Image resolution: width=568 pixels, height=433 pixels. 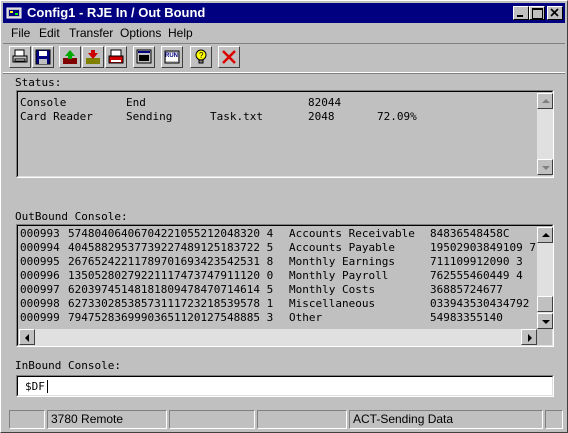 I want to click on inbound-label: InBound Console:, so click(x=68, y=365).